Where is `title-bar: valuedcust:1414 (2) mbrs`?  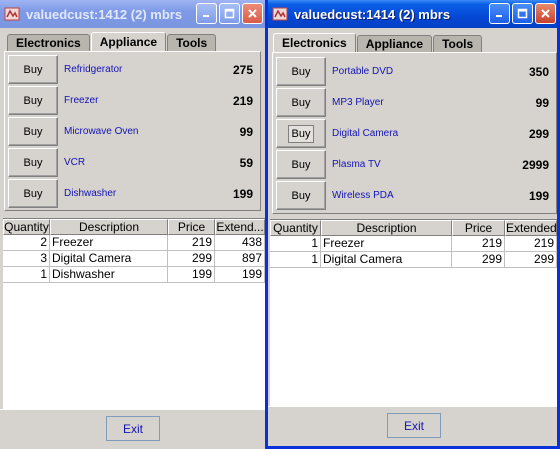 title-bar: valuedcust:1414 (2) mbrs is located at coordinates (412, 14).